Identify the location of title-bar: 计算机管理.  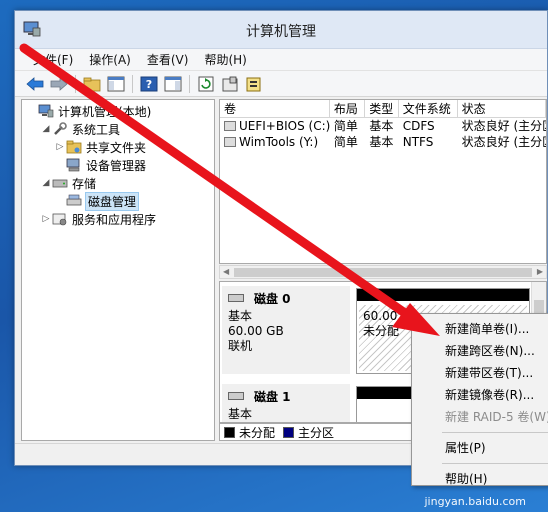
(281, 30).